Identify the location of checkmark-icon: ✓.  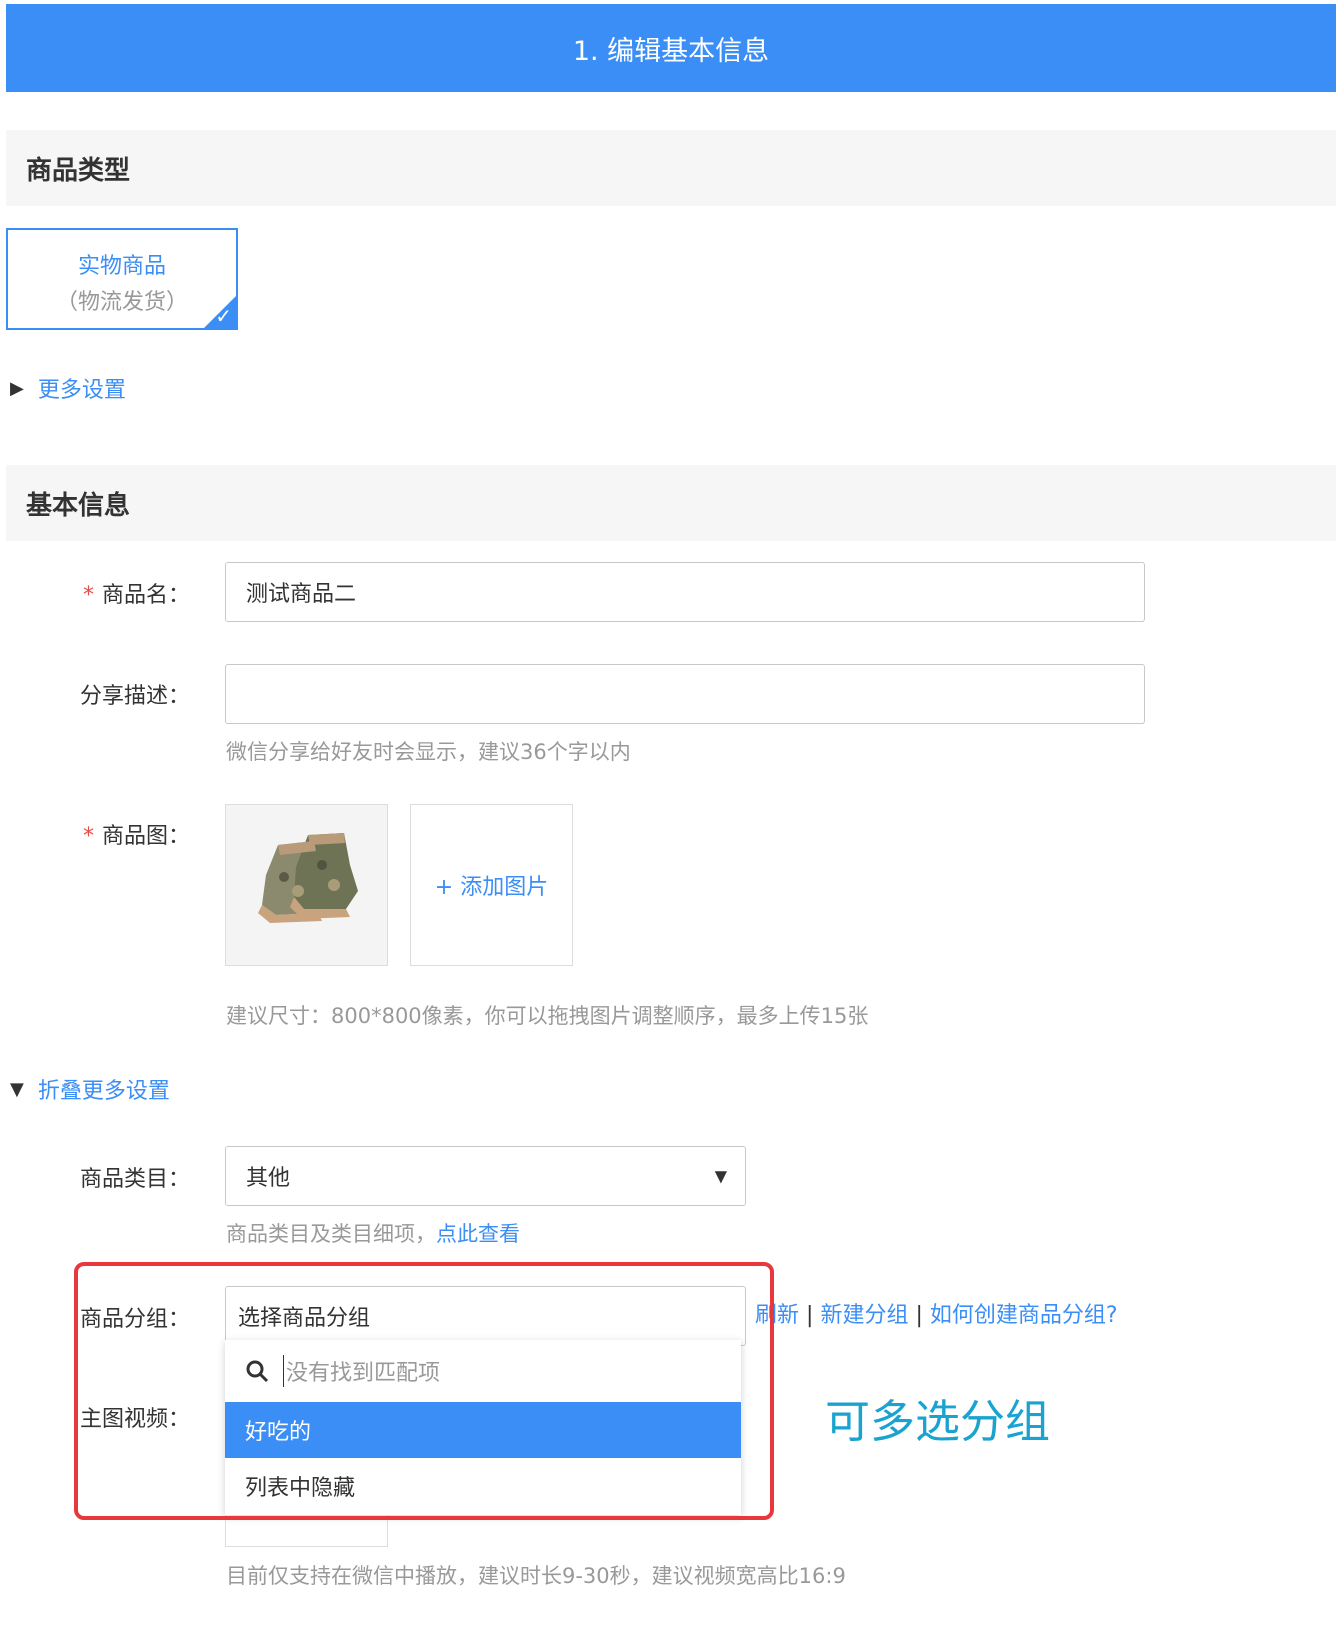
(223, 316).